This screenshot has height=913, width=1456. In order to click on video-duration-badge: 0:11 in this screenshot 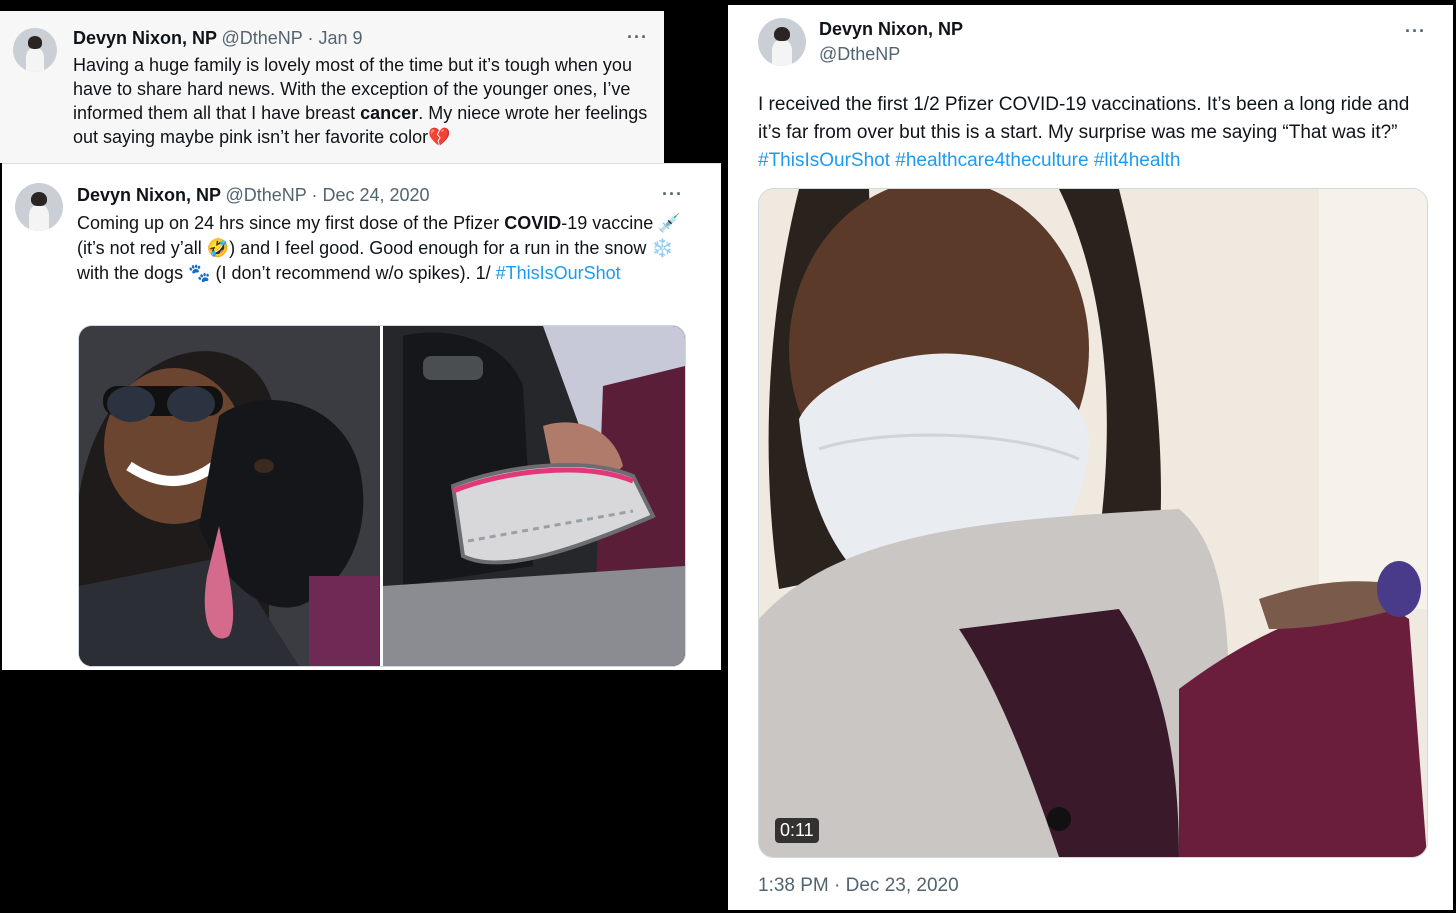, I will do `click(797, 830)`.